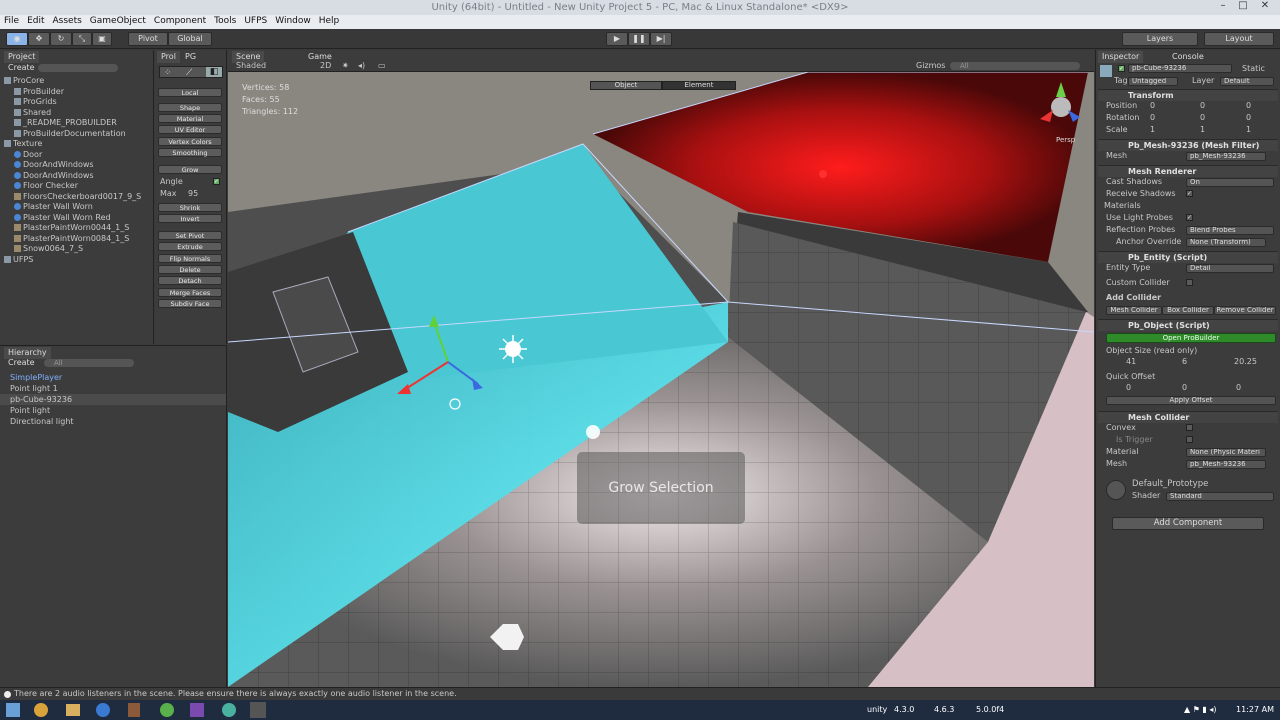  I want to click on element-mode-button: Element, so click(699, 85).